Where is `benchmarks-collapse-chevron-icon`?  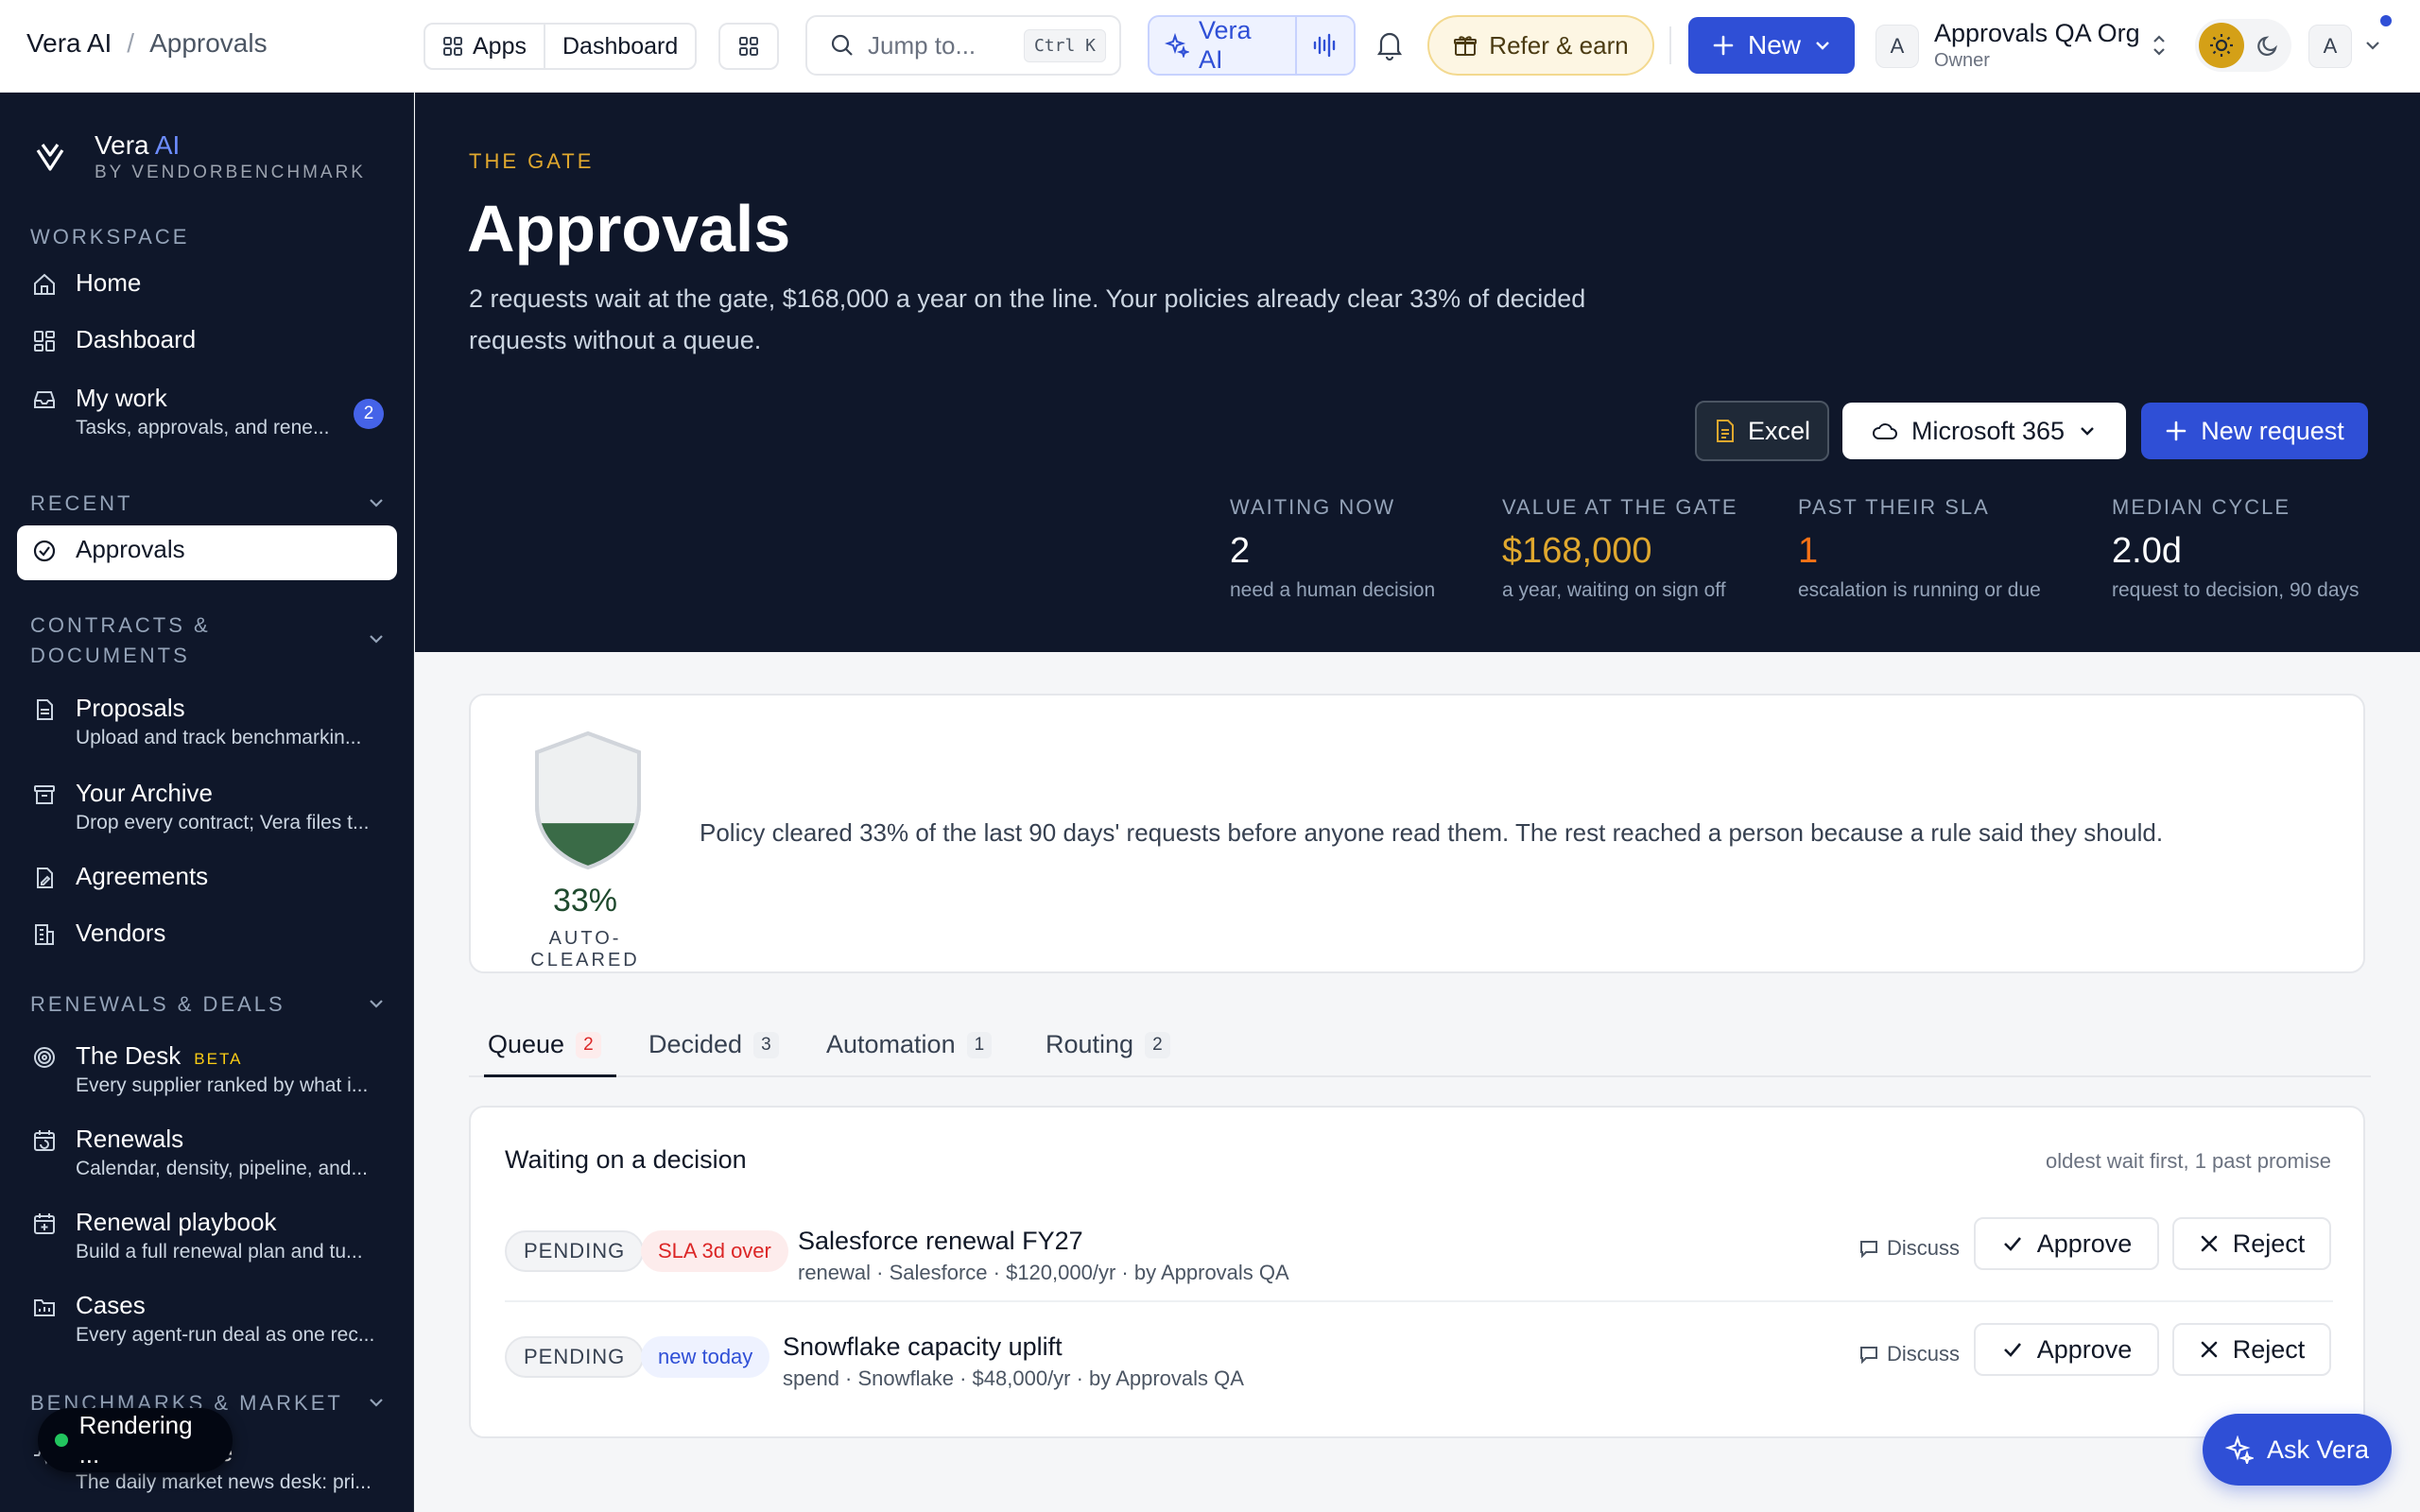 benchmarks-collapse-chevron-icon is located at coordinates (376, 1402).